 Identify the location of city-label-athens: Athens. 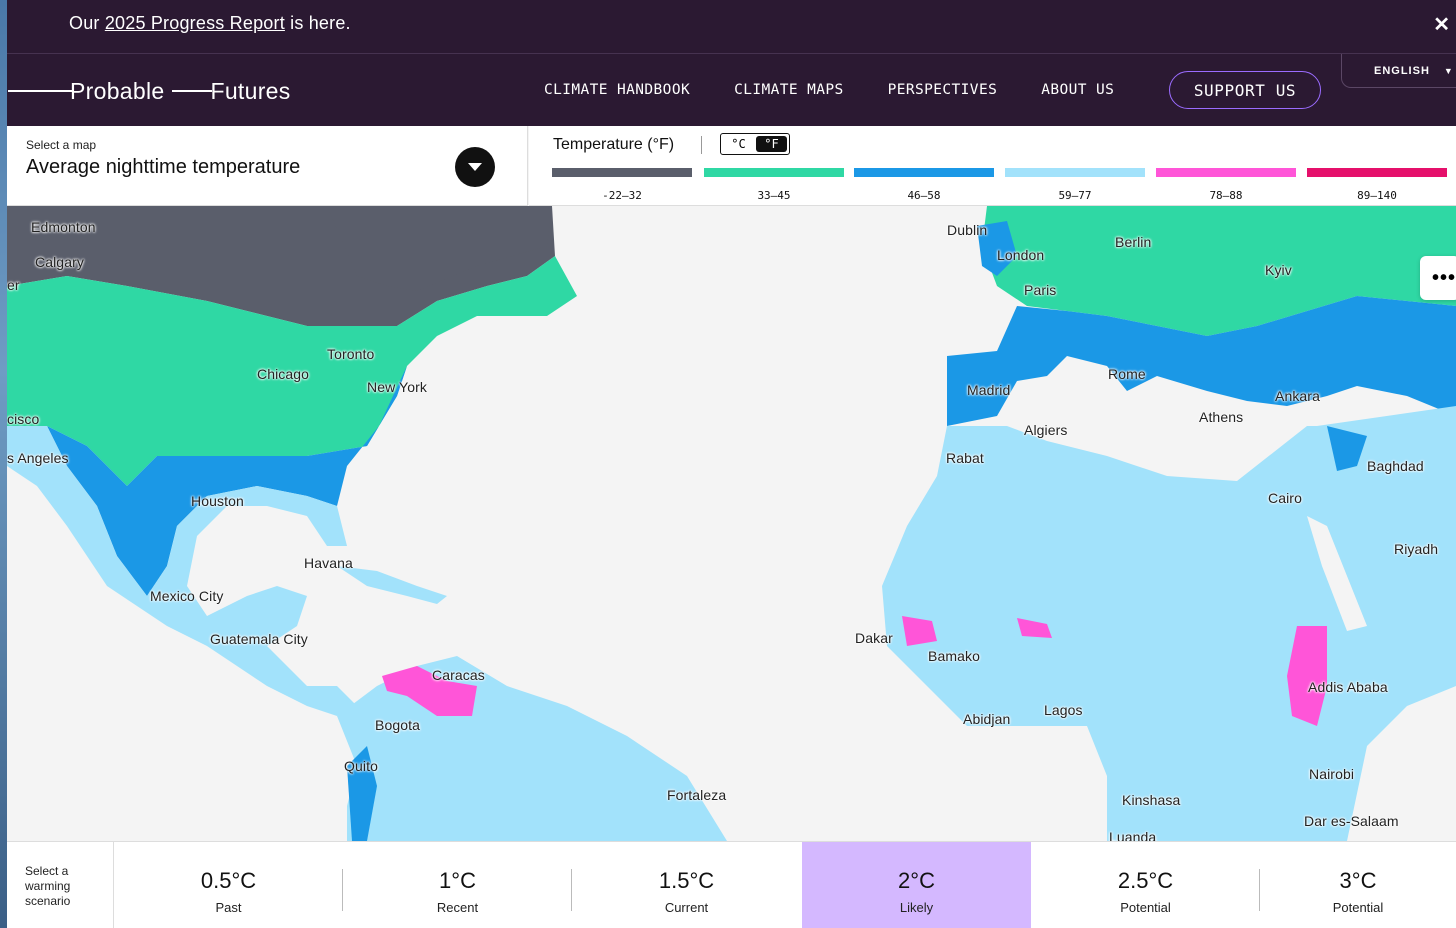
(1221, 417).